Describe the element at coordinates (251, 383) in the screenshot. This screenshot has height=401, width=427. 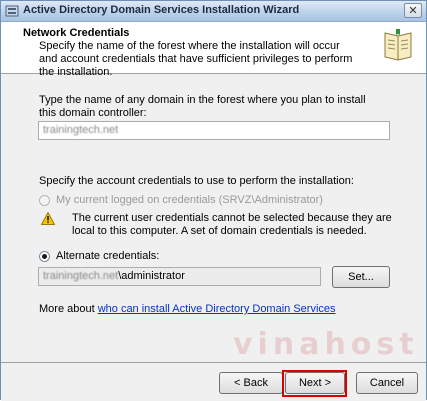
I see `back-button: < Back` at that location.